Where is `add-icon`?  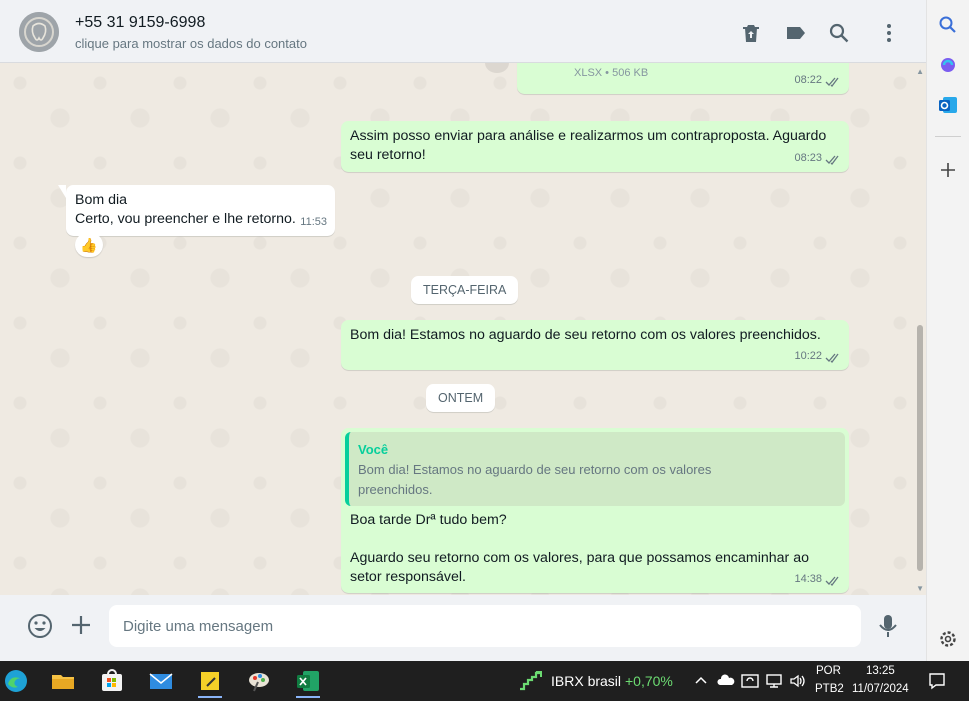
add-icon is located at coordinates (948, 170).